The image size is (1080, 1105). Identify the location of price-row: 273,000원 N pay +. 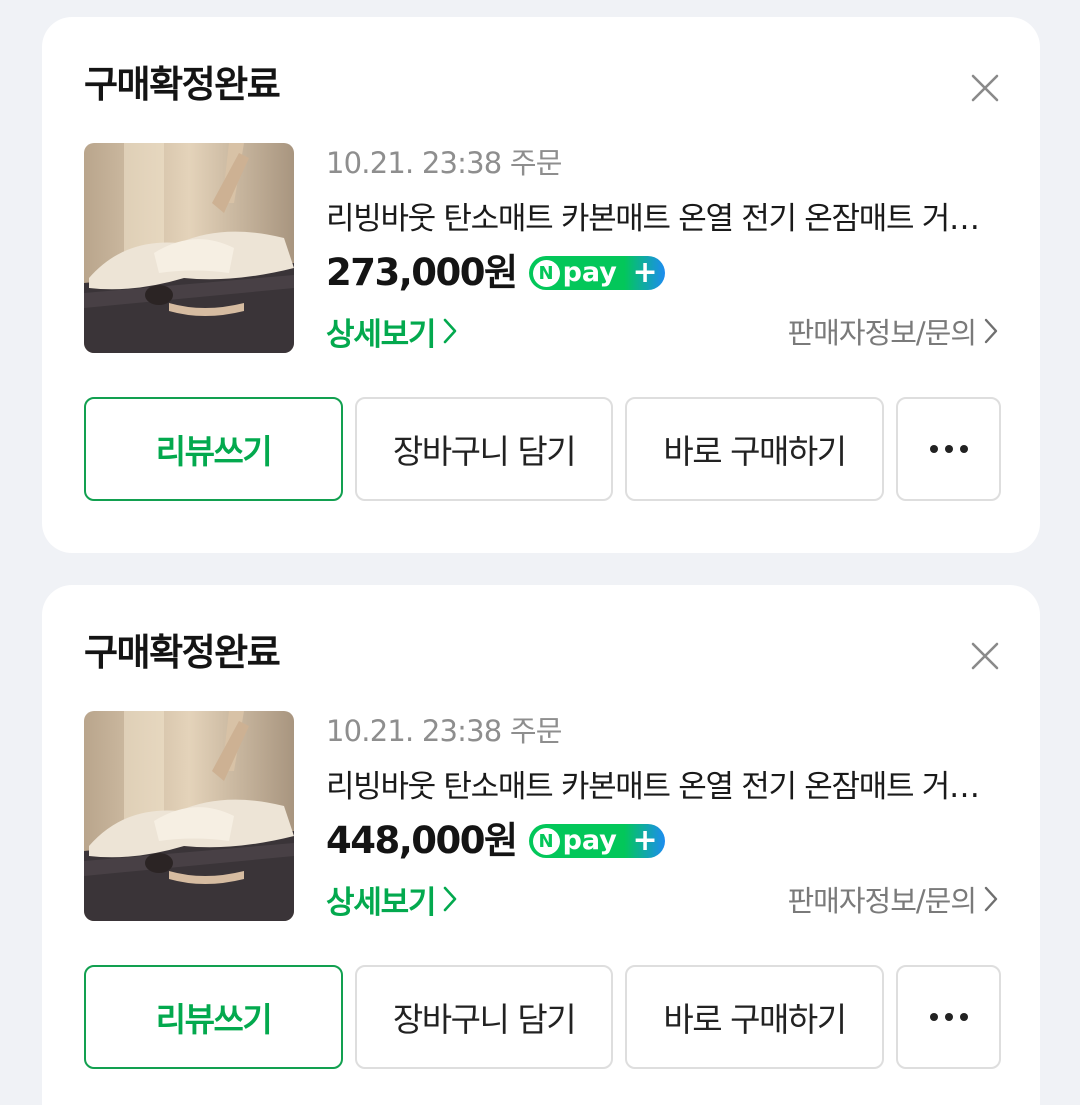
(662, 273).